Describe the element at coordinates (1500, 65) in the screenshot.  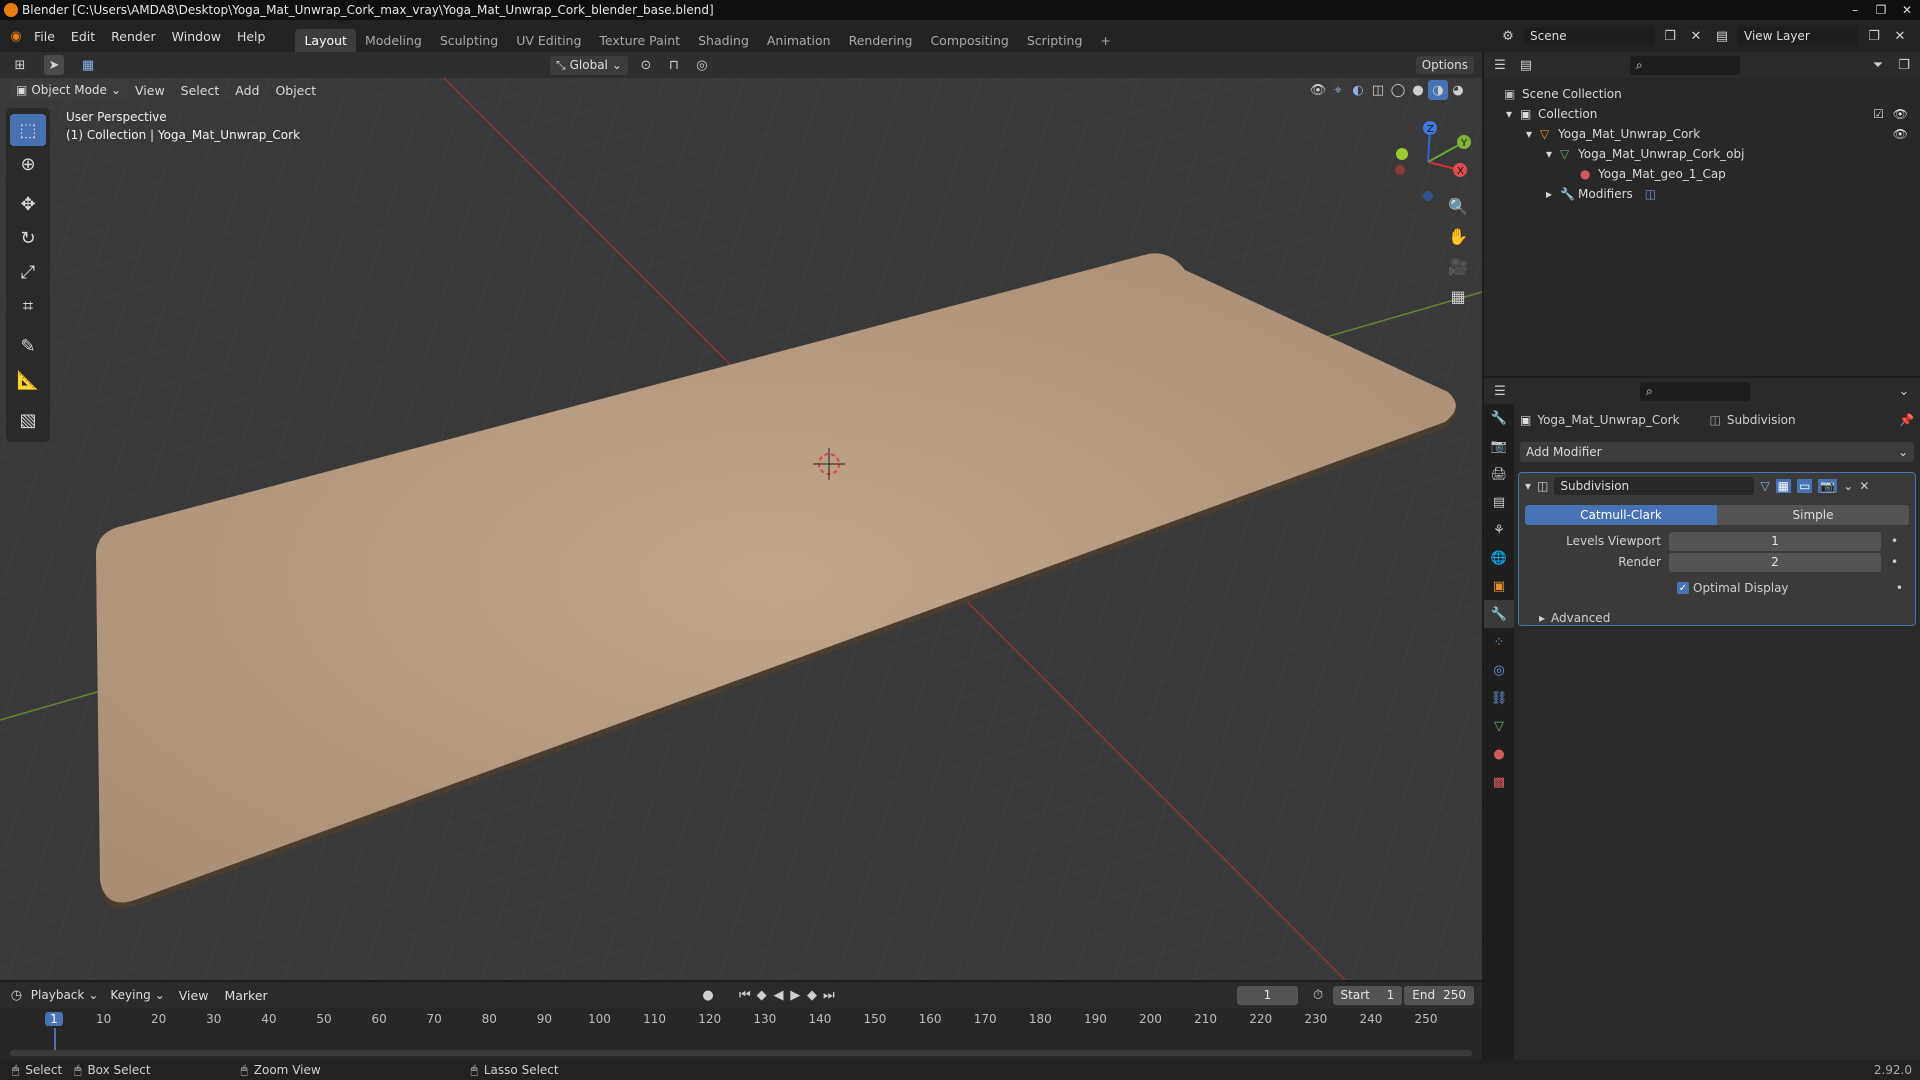
I see `outliner-editor-icon: ☰` at that location.